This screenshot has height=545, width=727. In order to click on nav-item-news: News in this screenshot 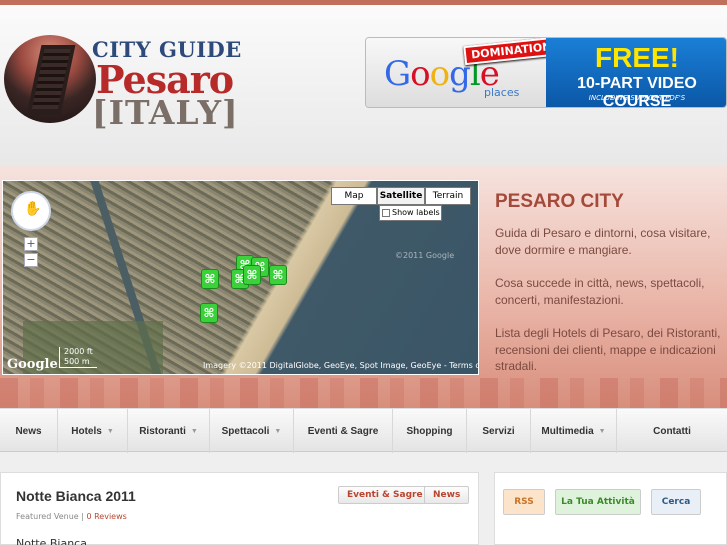, I will do `click(29, 431)`.